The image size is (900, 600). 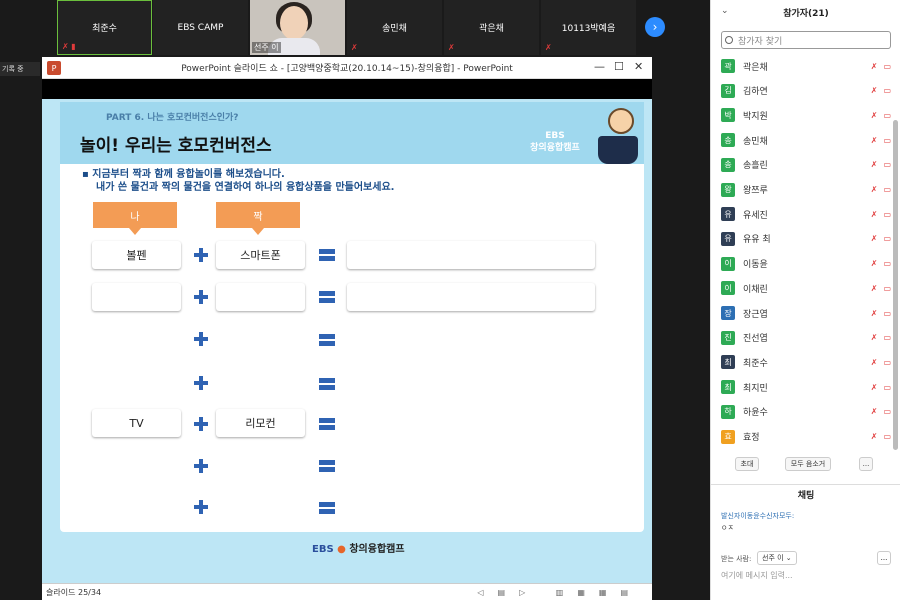 What do you see at coordinates (491, 27) in the screenshot?
I see `participant-tile: 곽은채 ✗` at bounding box center [491, 27].